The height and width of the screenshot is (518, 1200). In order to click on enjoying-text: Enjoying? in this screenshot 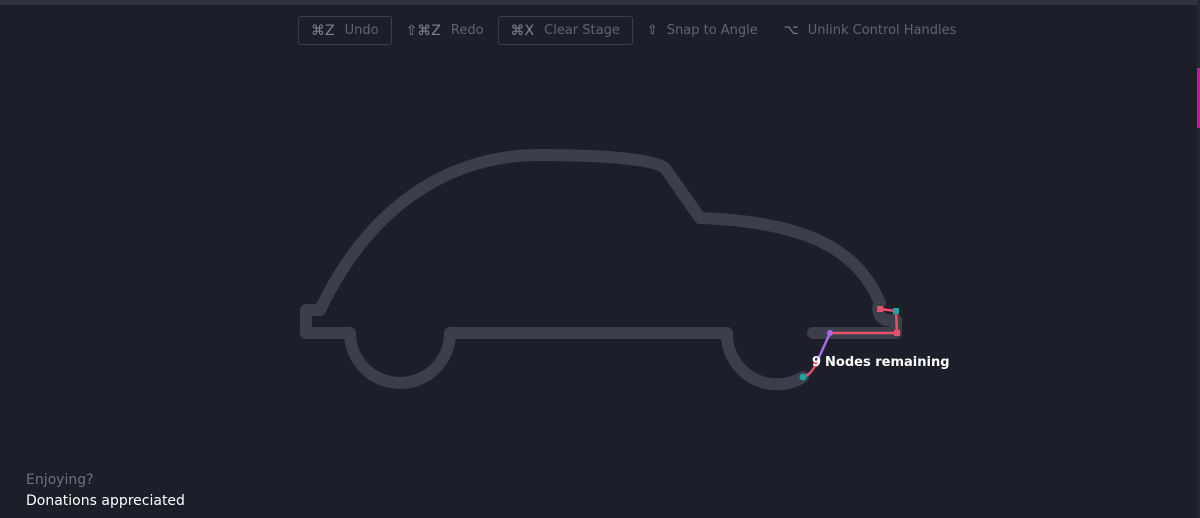, I will do `click(60, 480)`.